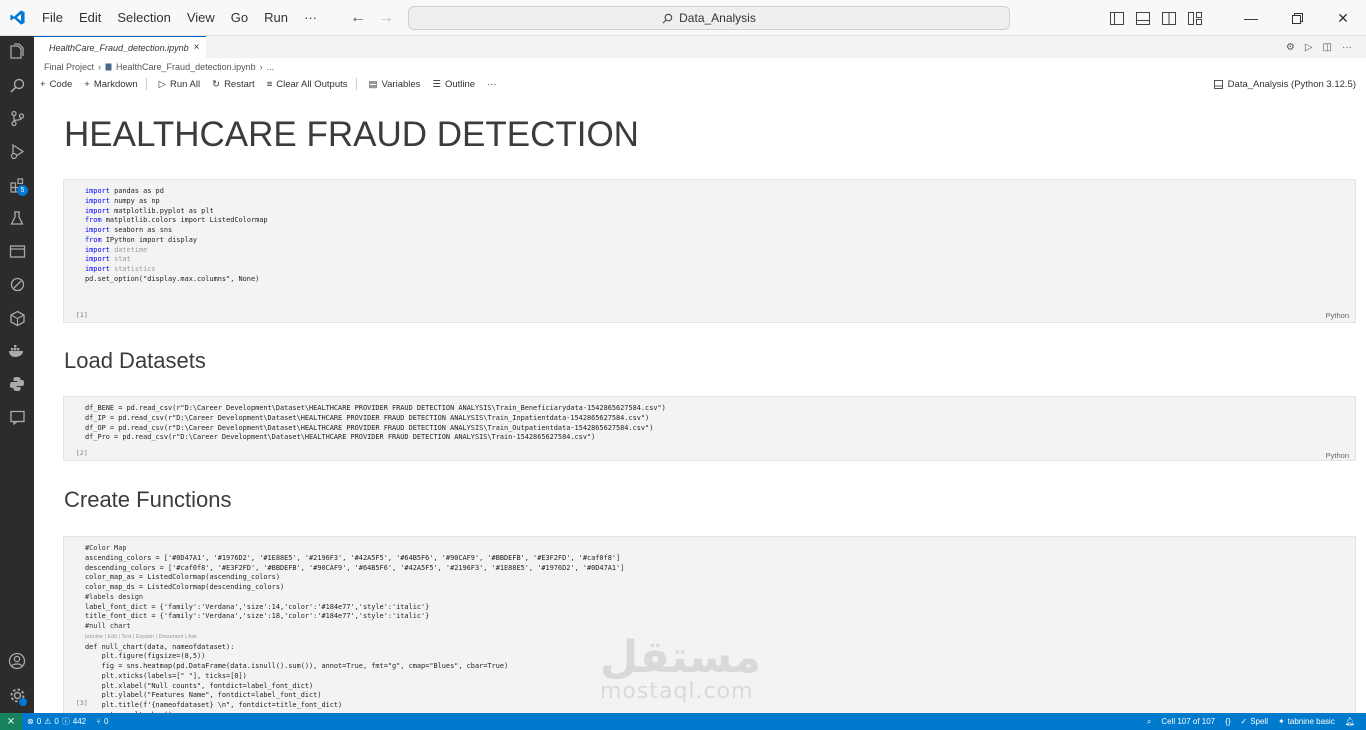 The width and height of the screenshot is (1366, 730). Describe the element at coordinates (1297, 18) in the screenshot. I see `restore-button` at that location.